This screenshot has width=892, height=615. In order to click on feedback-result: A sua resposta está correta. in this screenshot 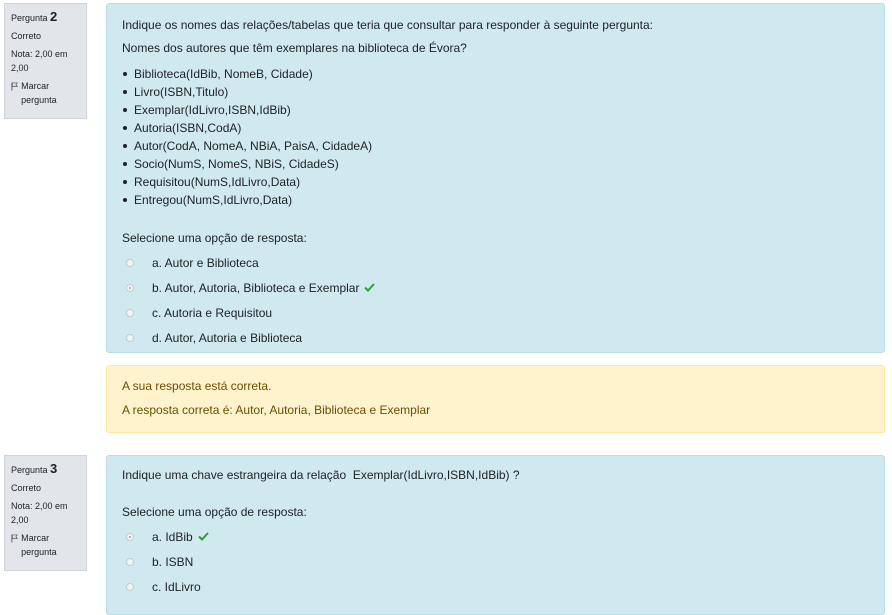, I will do `click(197, 386)`.